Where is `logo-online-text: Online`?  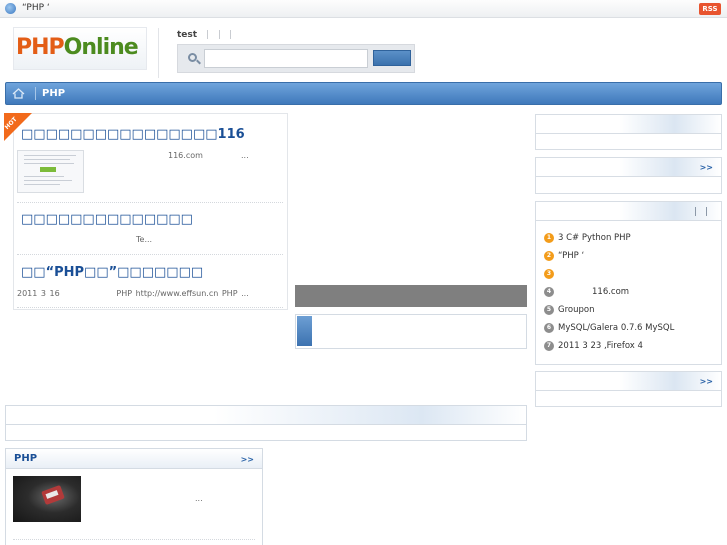 logo-online-text: Online is located at coordinates (101, 47).